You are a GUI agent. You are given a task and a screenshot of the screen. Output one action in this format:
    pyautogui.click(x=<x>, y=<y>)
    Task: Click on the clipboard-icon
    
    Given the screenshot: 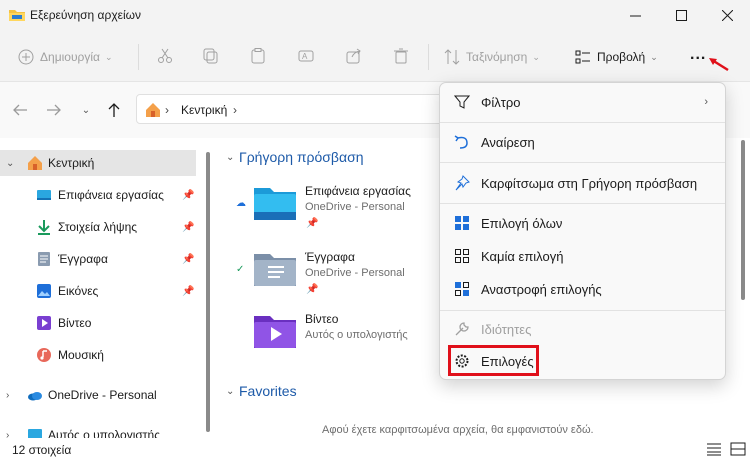 What is the action you would take?
    pyautogui.click(x=258, y=56)
    